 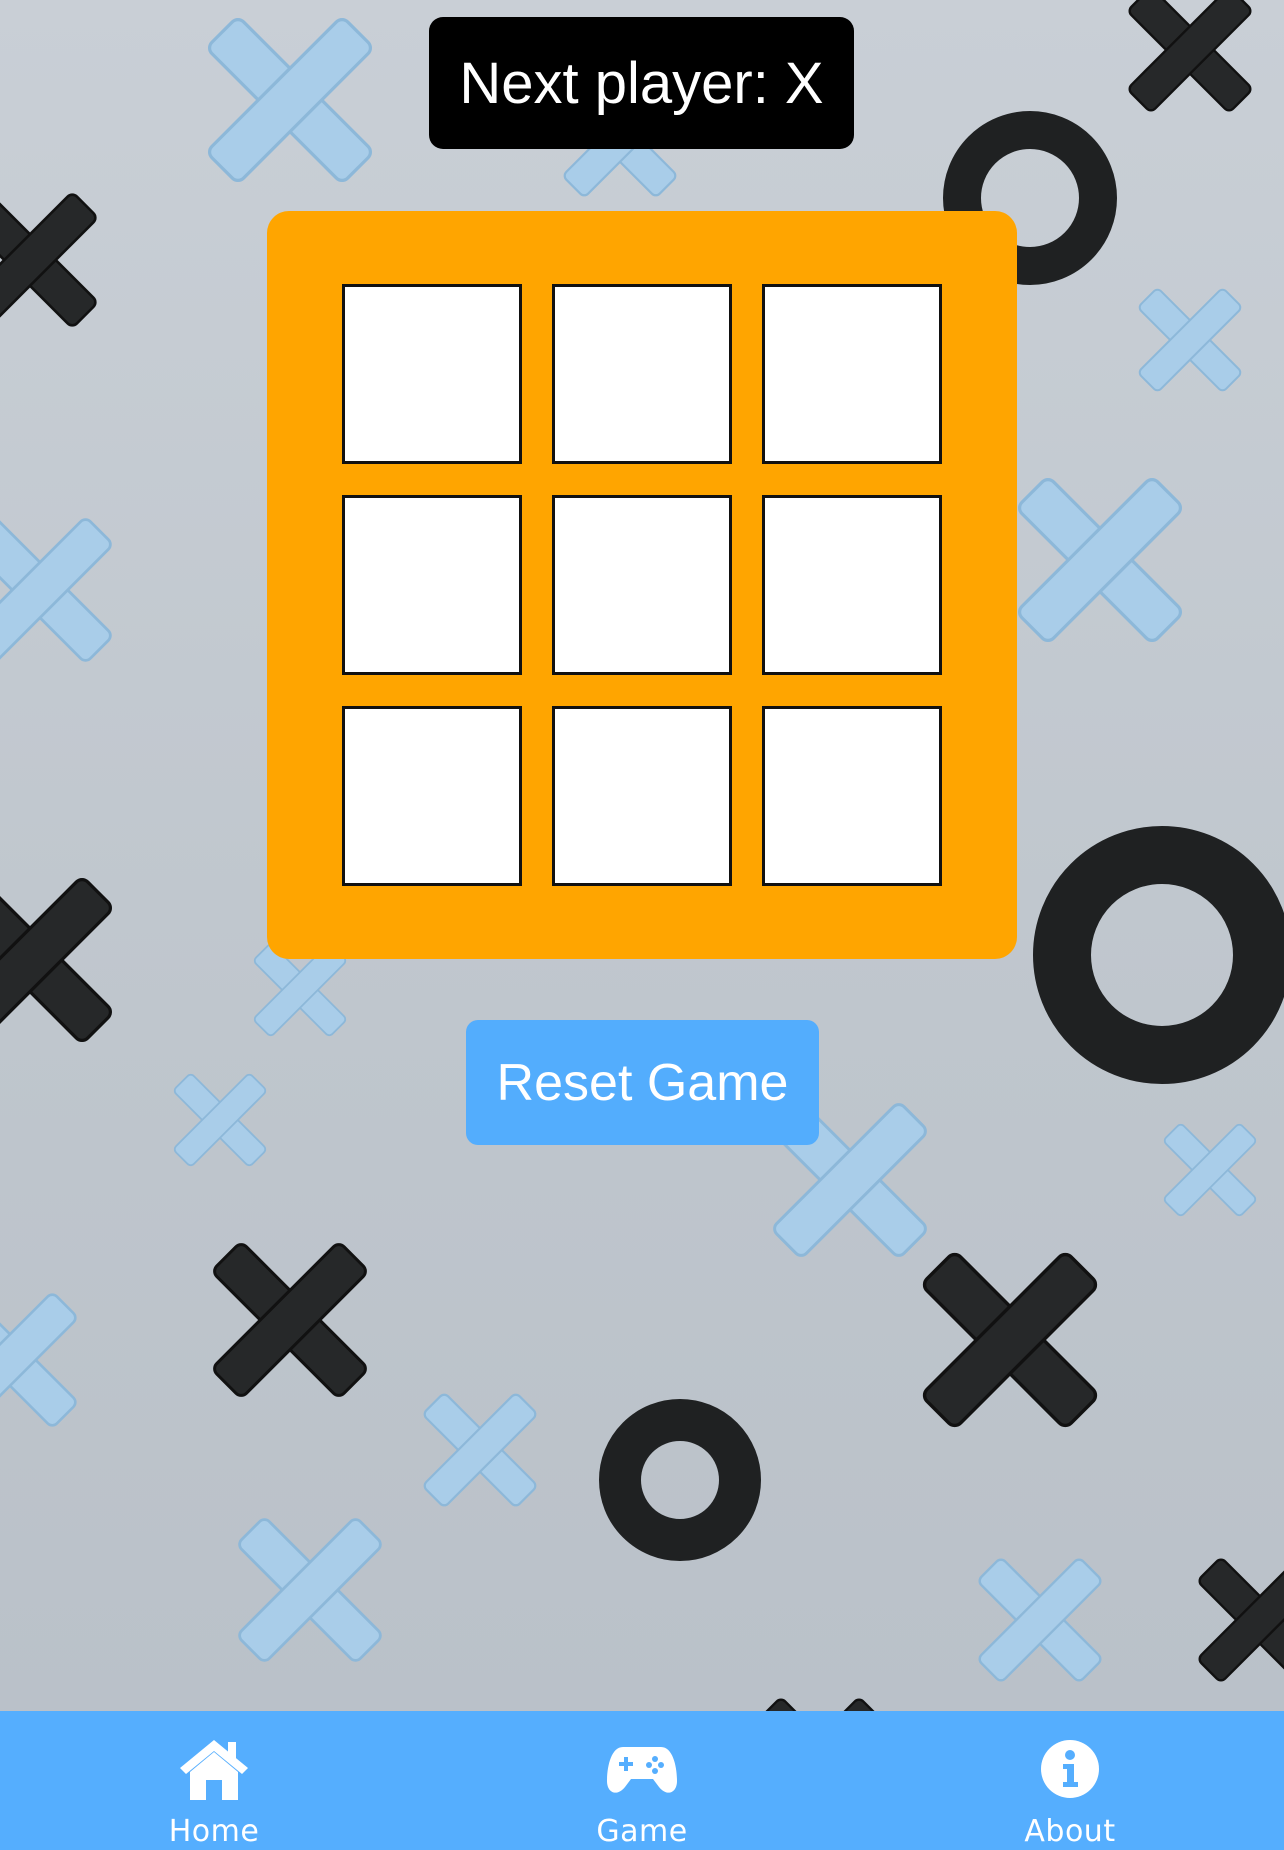 I want to click on nav-item-home: Home, so click(x=214, y=1780).